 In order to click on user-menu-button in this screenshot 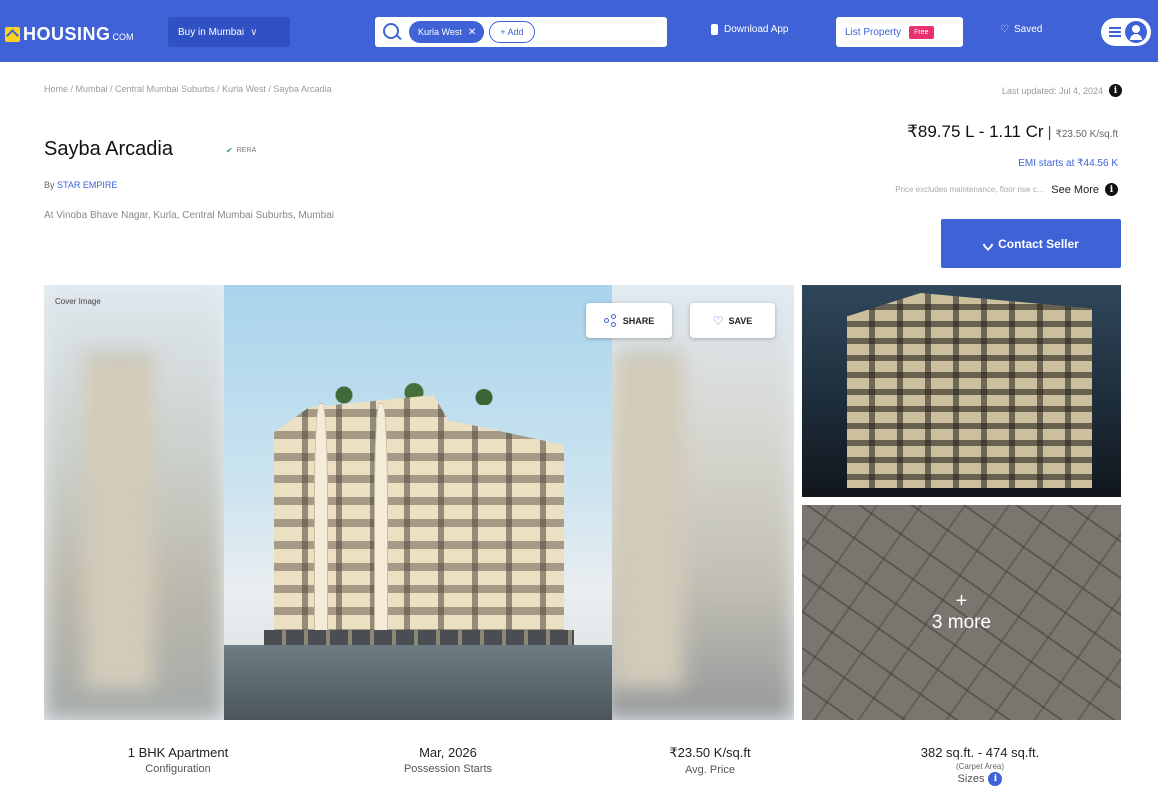, I will do `click(1126, 32)`.